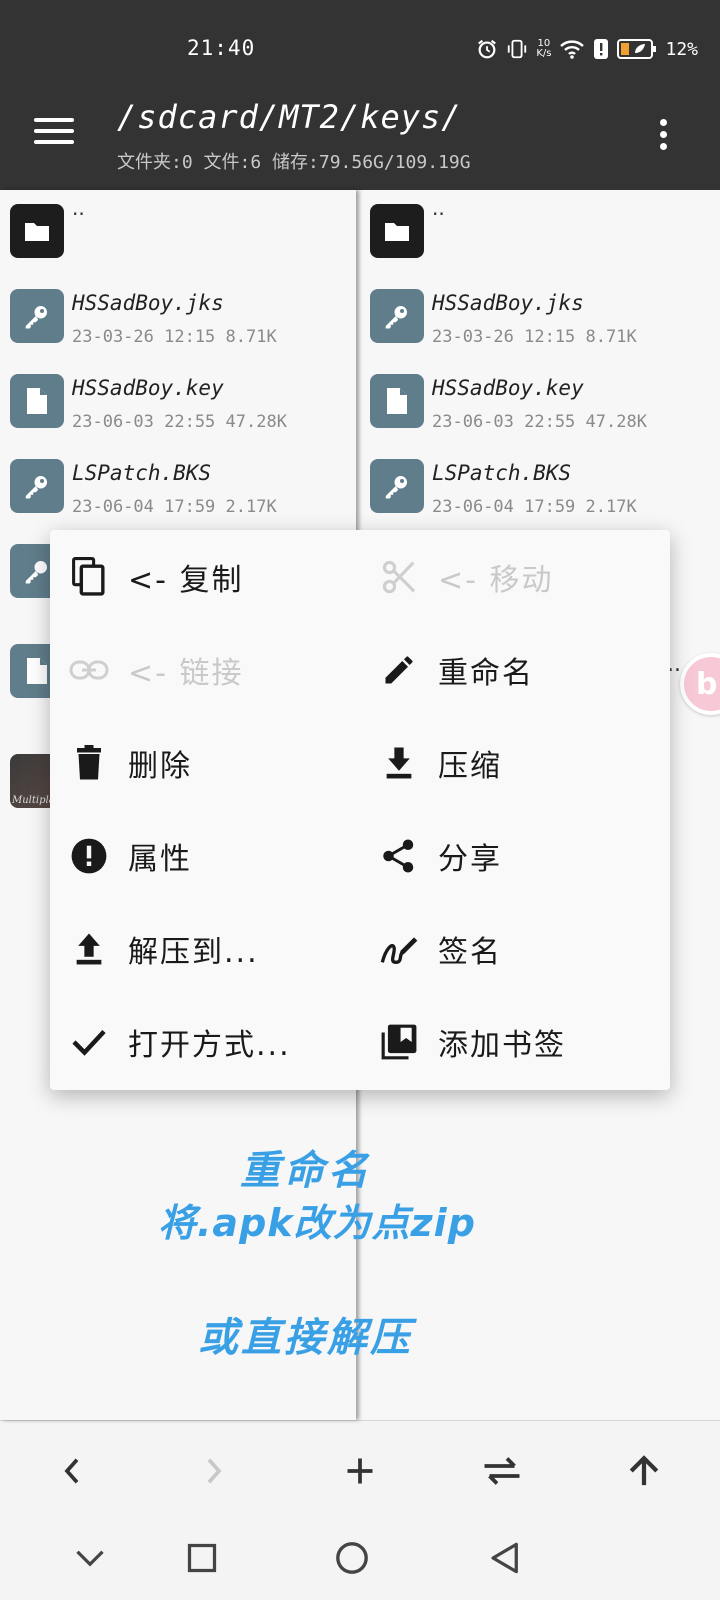 This screenshot has width=720, height=1600. I want to click on menu-item-link: <- 链接, so click(200, 669).